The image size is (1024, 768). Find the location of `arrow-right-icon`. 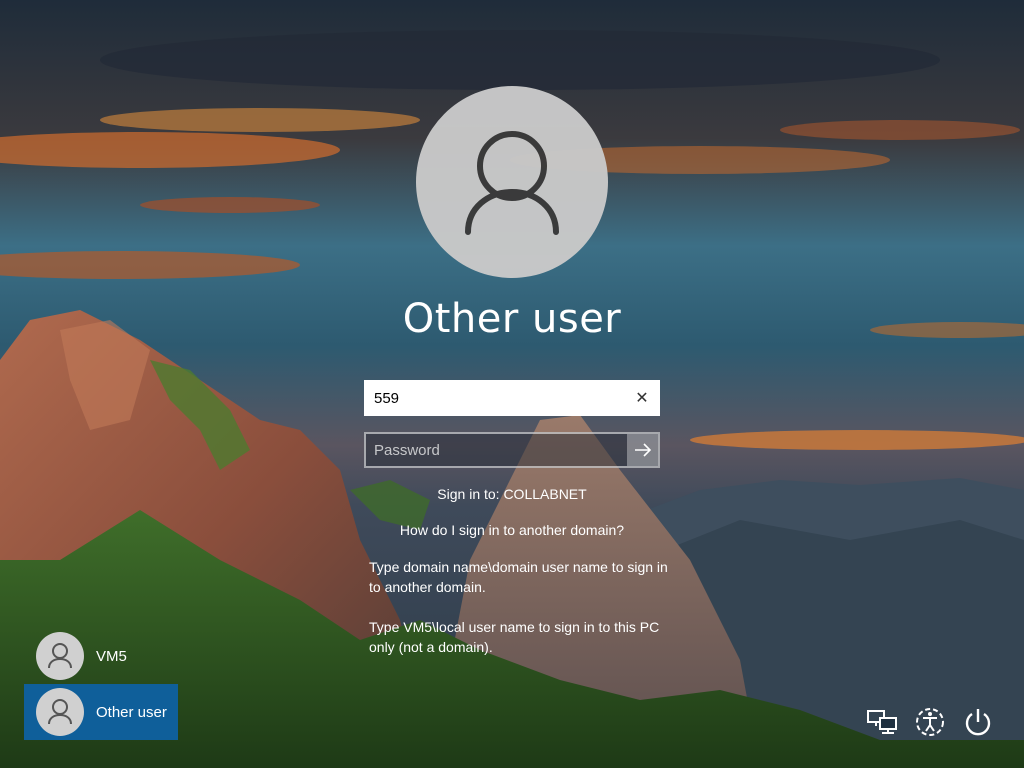

arrow-right-icon is located at coordinates (642, 450).